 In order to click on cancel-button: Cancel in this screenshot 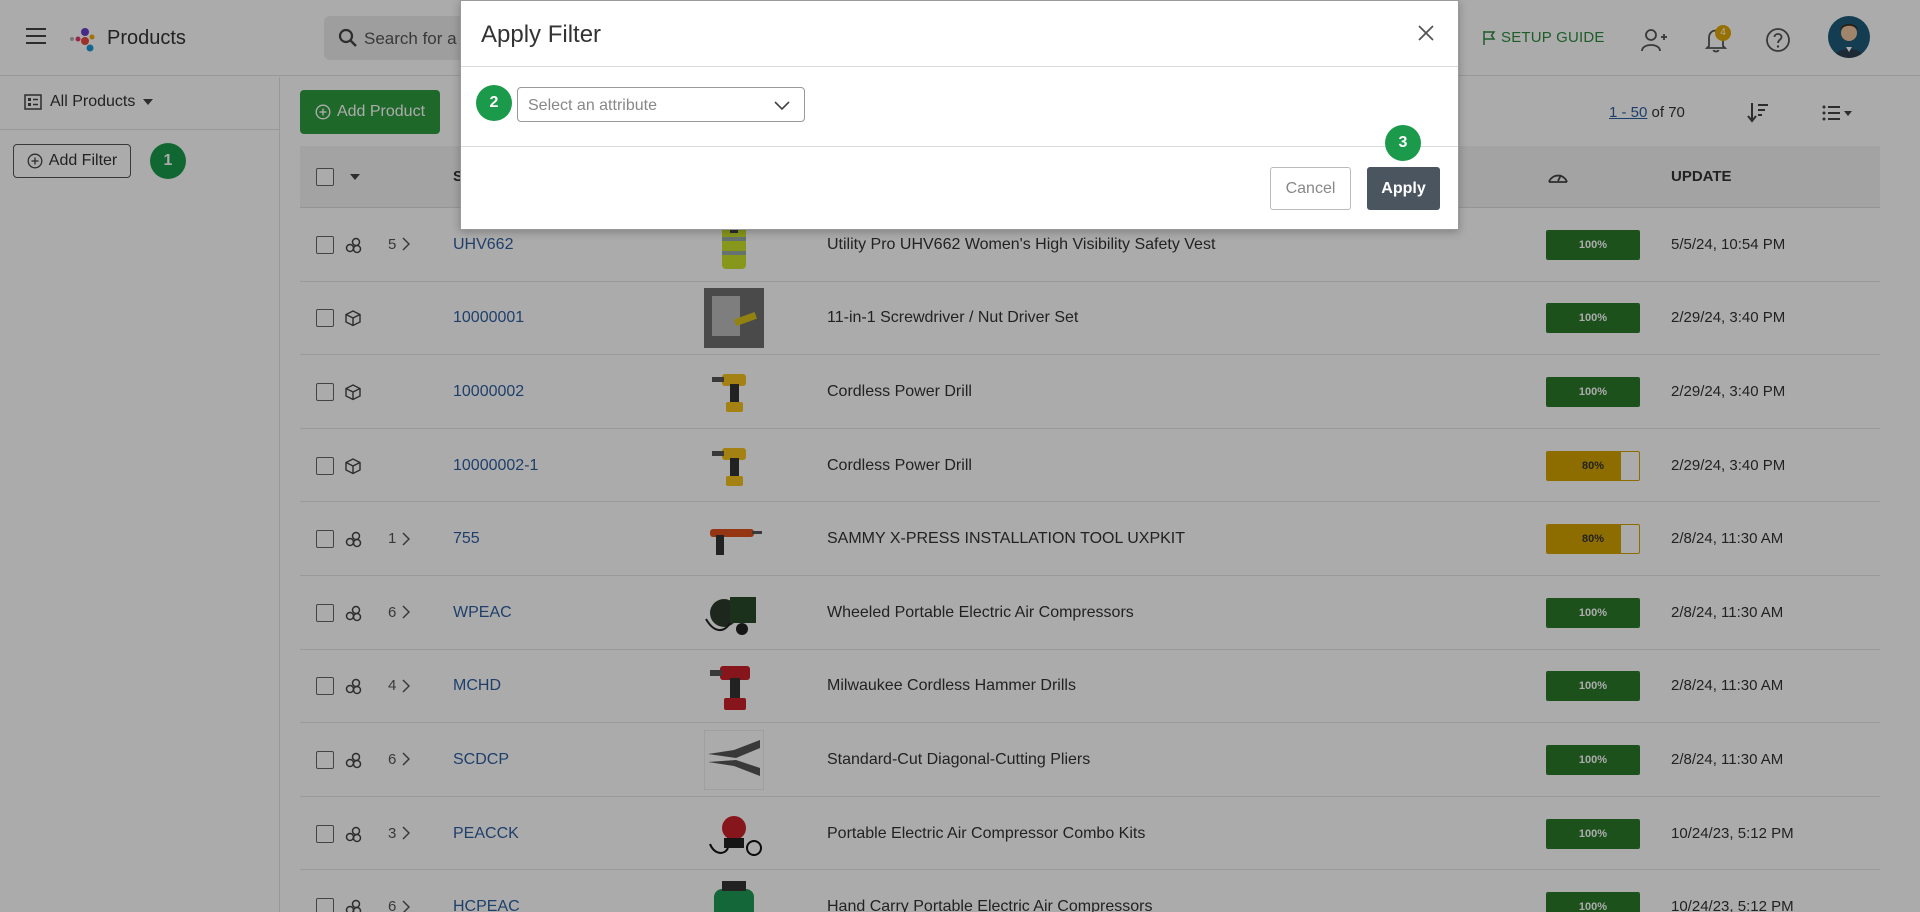, I will do `click(1310, 188)`.